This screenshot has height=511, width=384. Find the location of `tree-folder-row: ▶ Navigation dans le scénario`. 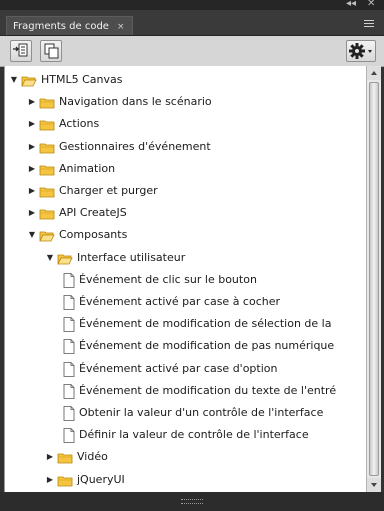

tree-folder-row: ▶ Navigation dans le scénario is located at coordinates (185, 102).